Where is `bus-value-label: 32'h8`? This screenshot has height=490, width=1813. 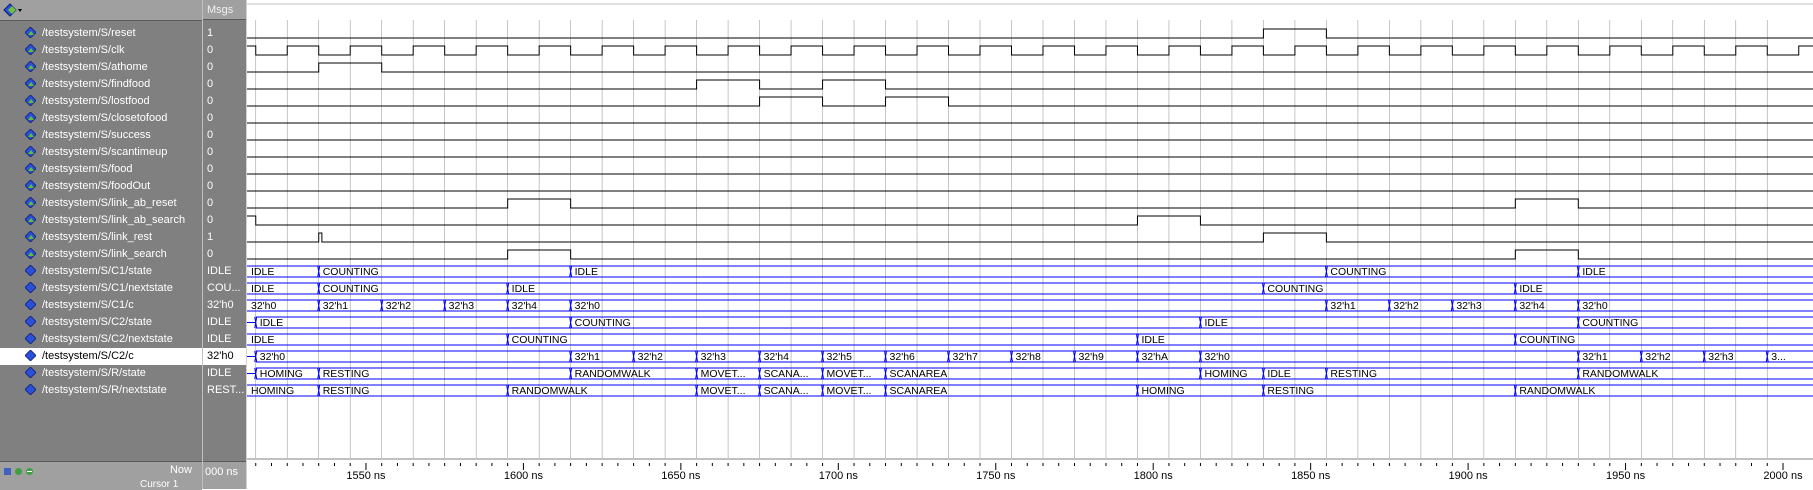
bus-value-label: 32'h8 is located at coordinates (1029, 357).